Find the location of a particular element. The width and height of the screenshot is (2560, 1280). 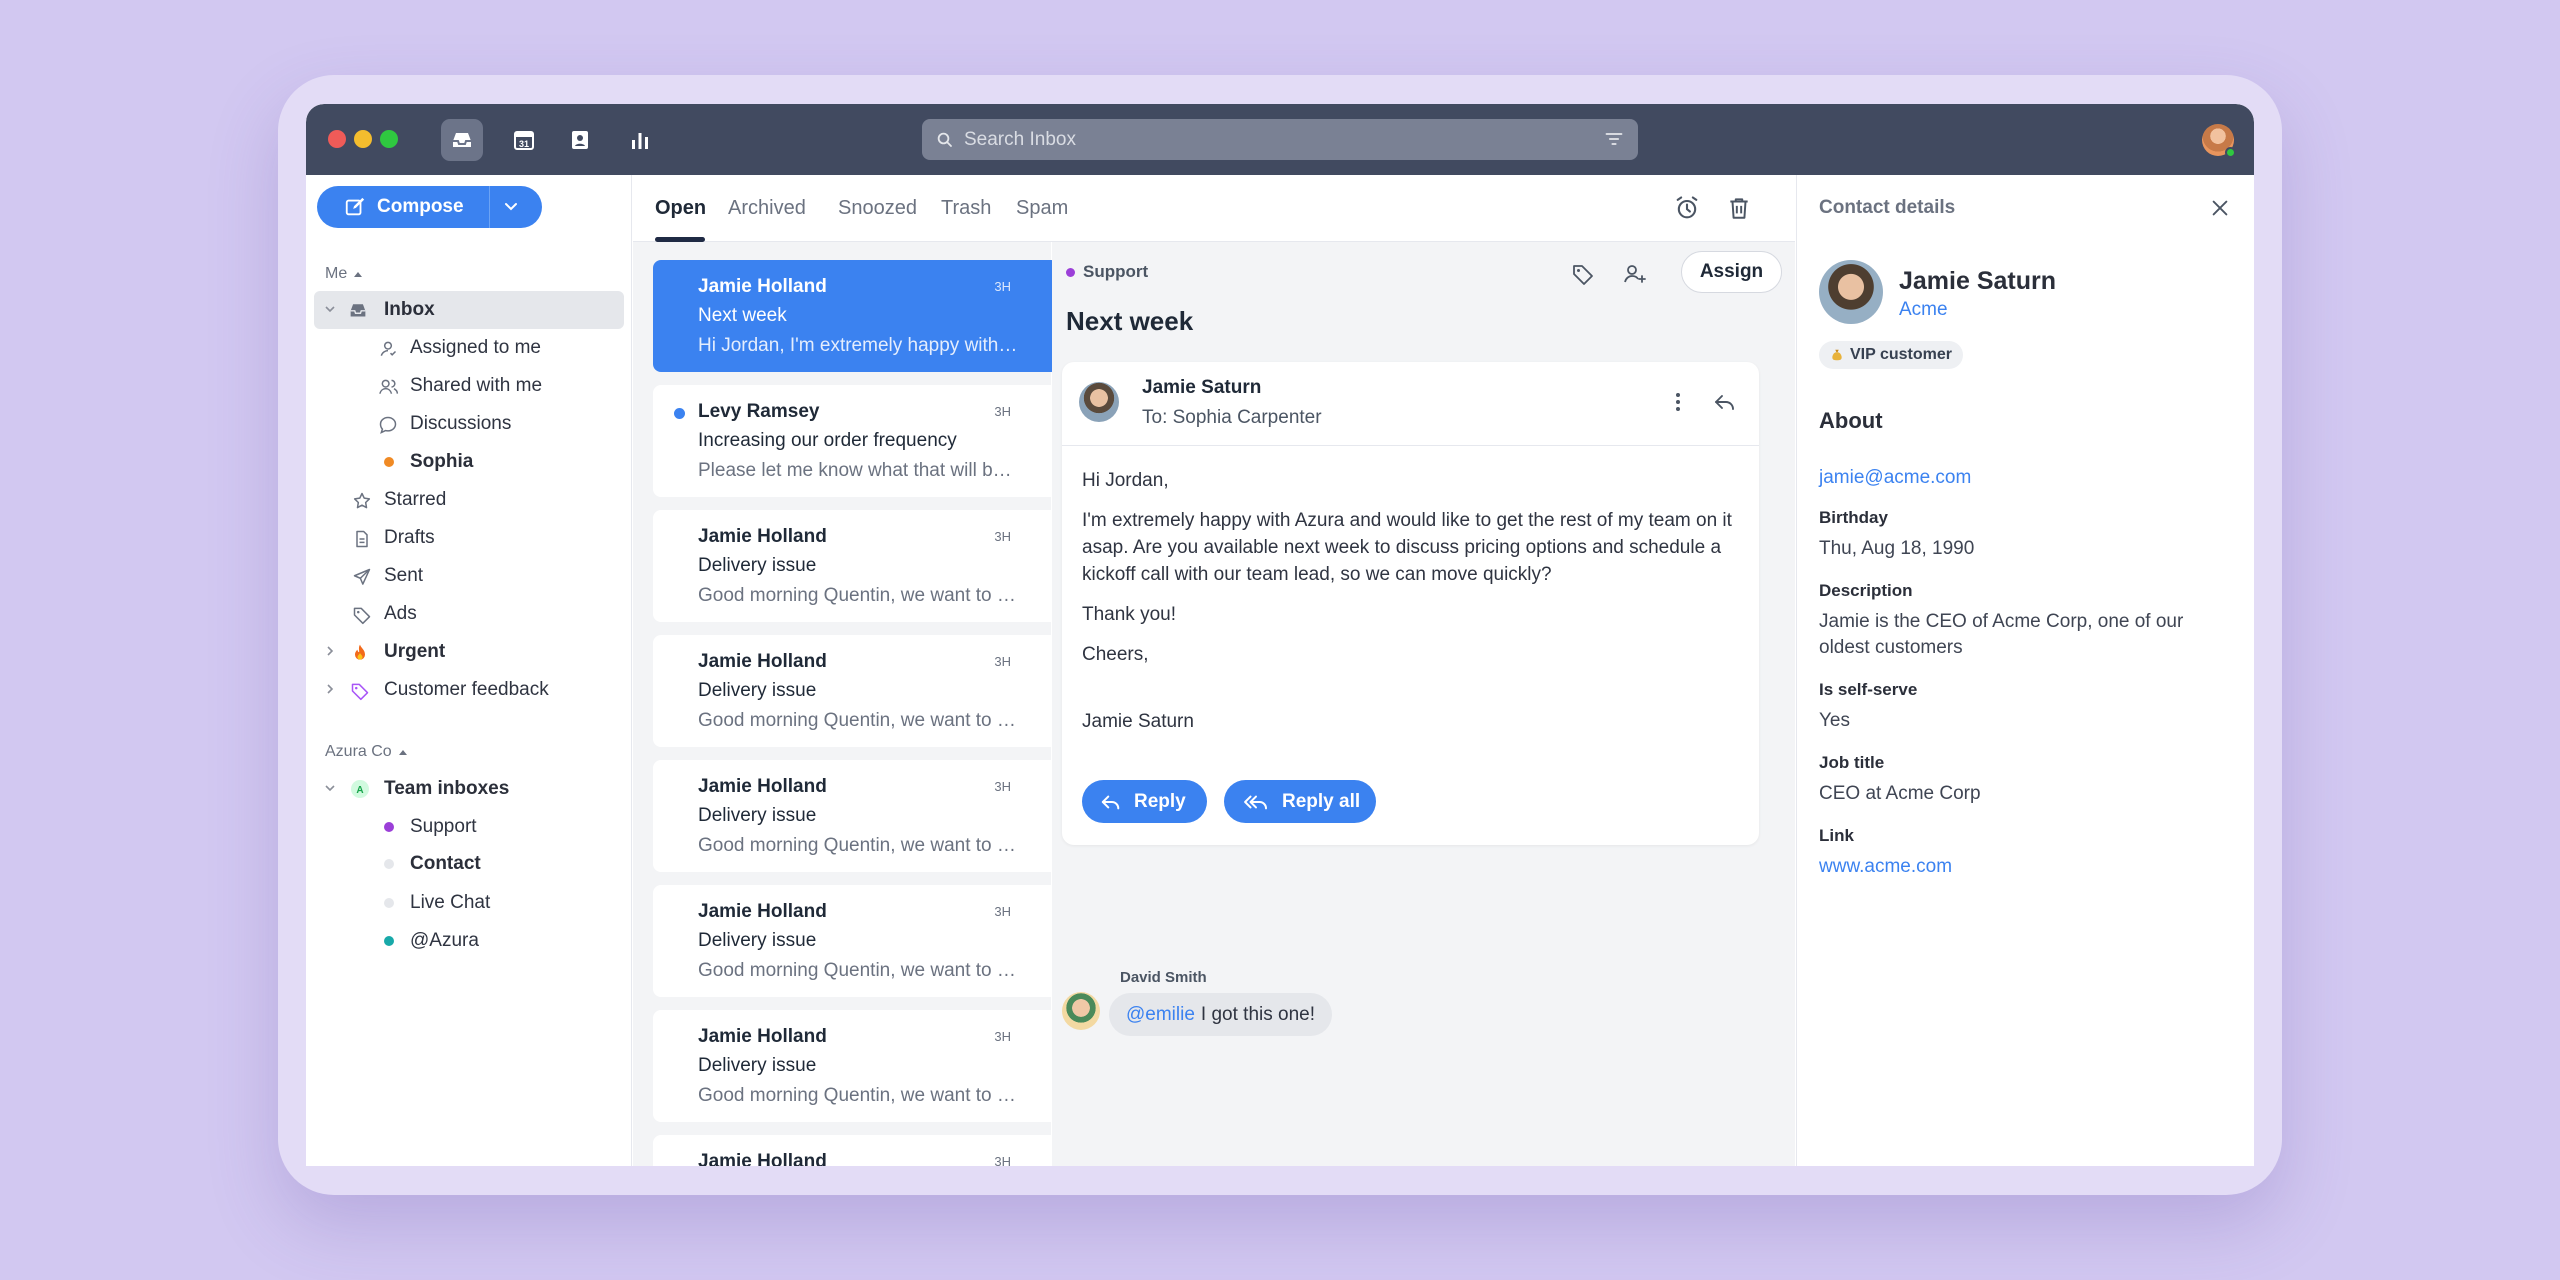

filter-icon is located at coordinates (1614, 139).